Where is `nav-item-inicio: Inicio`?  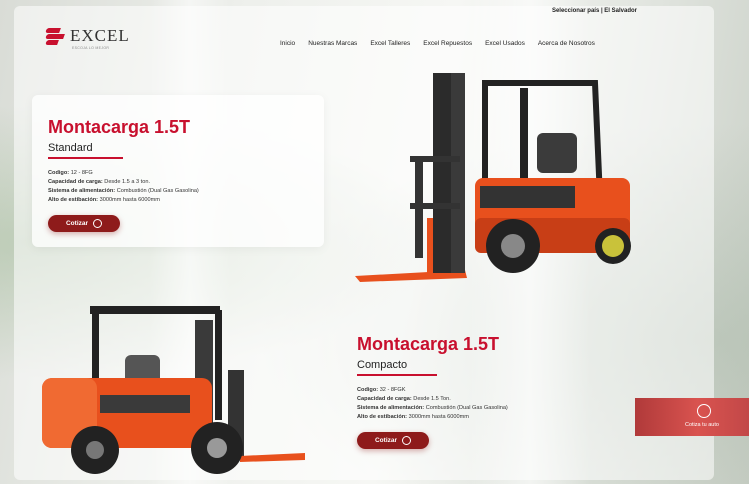
nav-item-inicio: Inicio is located at coordinates (287, 43).